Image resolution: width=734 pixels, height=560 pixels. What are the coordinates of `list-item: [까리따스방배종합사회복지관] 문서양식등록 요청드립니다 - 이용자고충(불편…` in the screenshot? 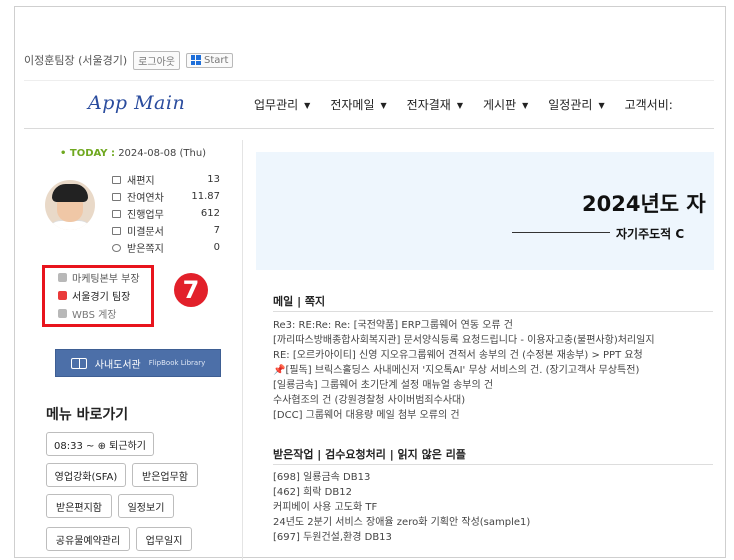 It's located at (493, 340).